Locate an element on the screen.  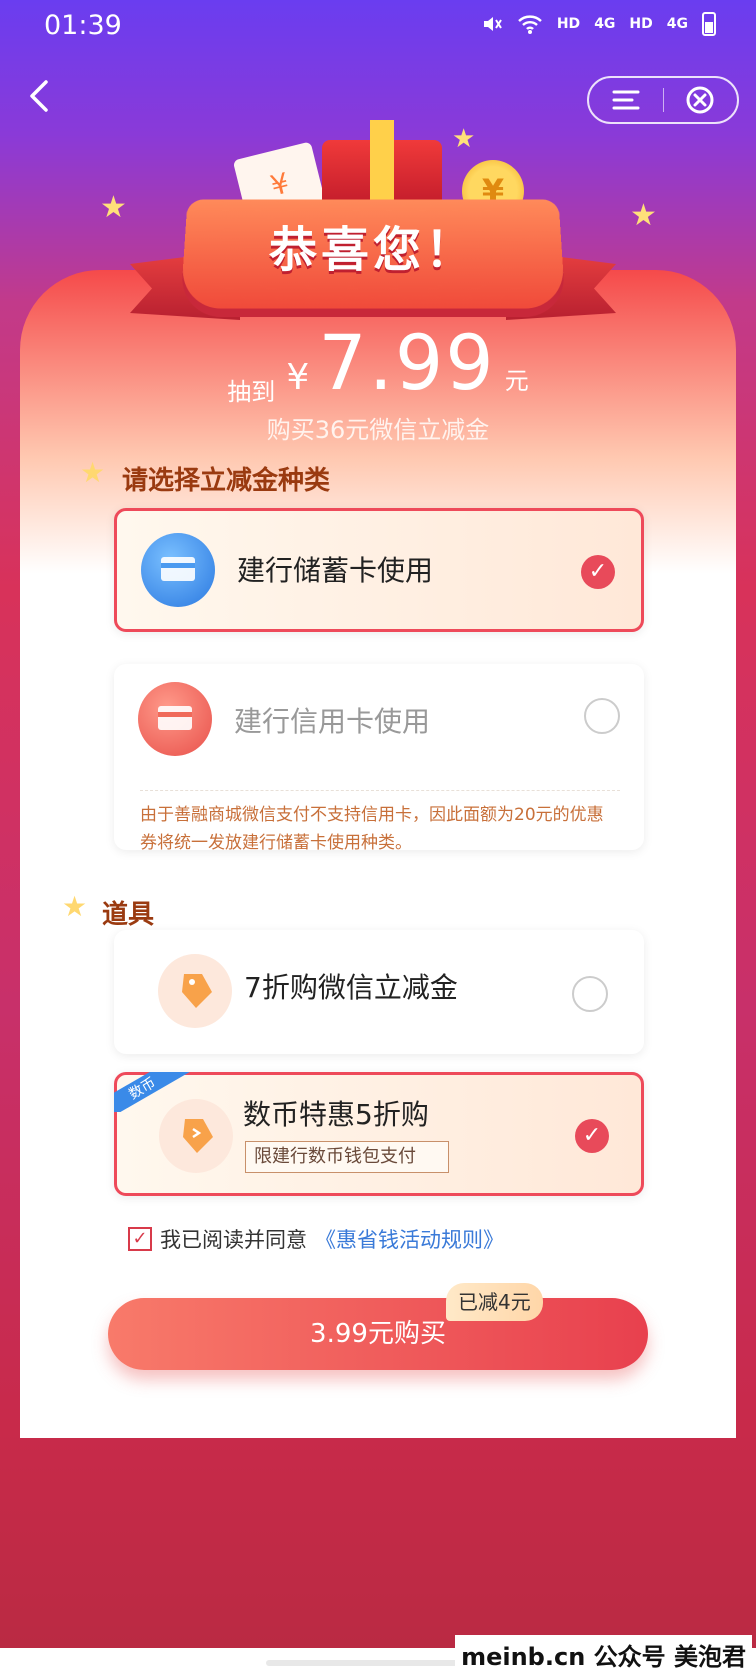
watermark: meinb.cn 公众号 美泡君 is located at coordinates (603, 1654).